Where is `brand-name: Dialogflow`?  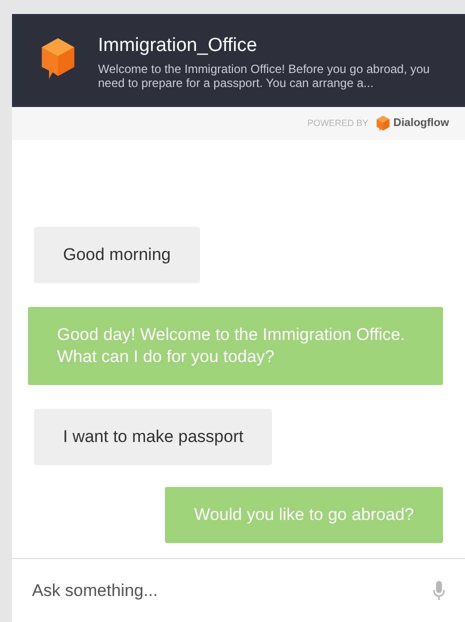 brand-name: Dialogflow is located at coordinates (421, 124).